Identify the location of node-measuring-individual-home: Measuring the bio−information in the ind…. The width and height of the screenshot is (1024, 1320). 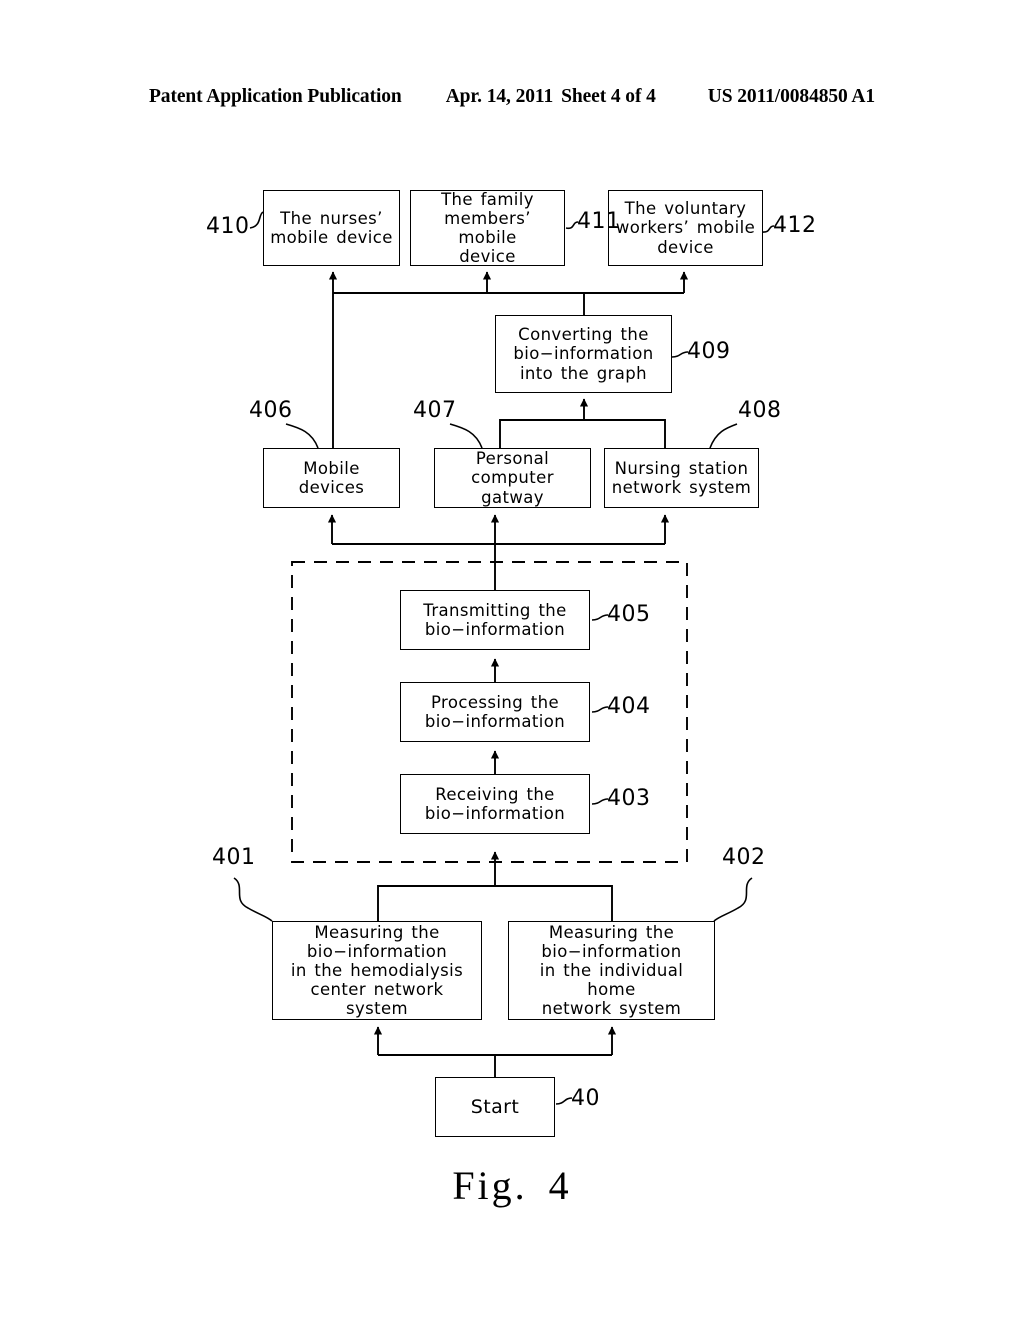
(611, 970).